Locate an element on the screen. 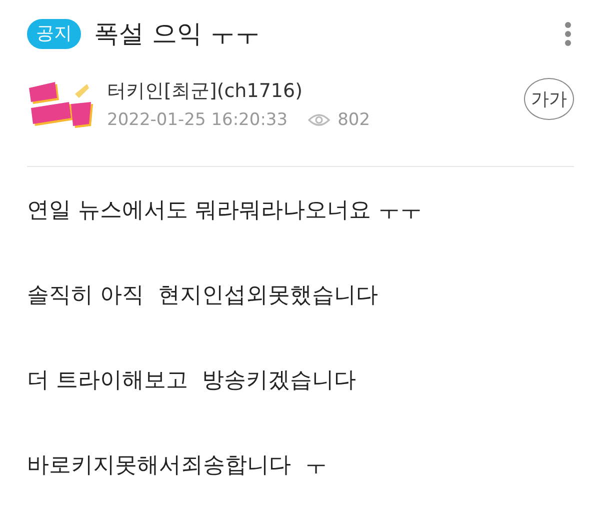 The image size is (600, 518). post-title: 폭설 으익 ㅜㅜ is located at coordinates (177, 34).